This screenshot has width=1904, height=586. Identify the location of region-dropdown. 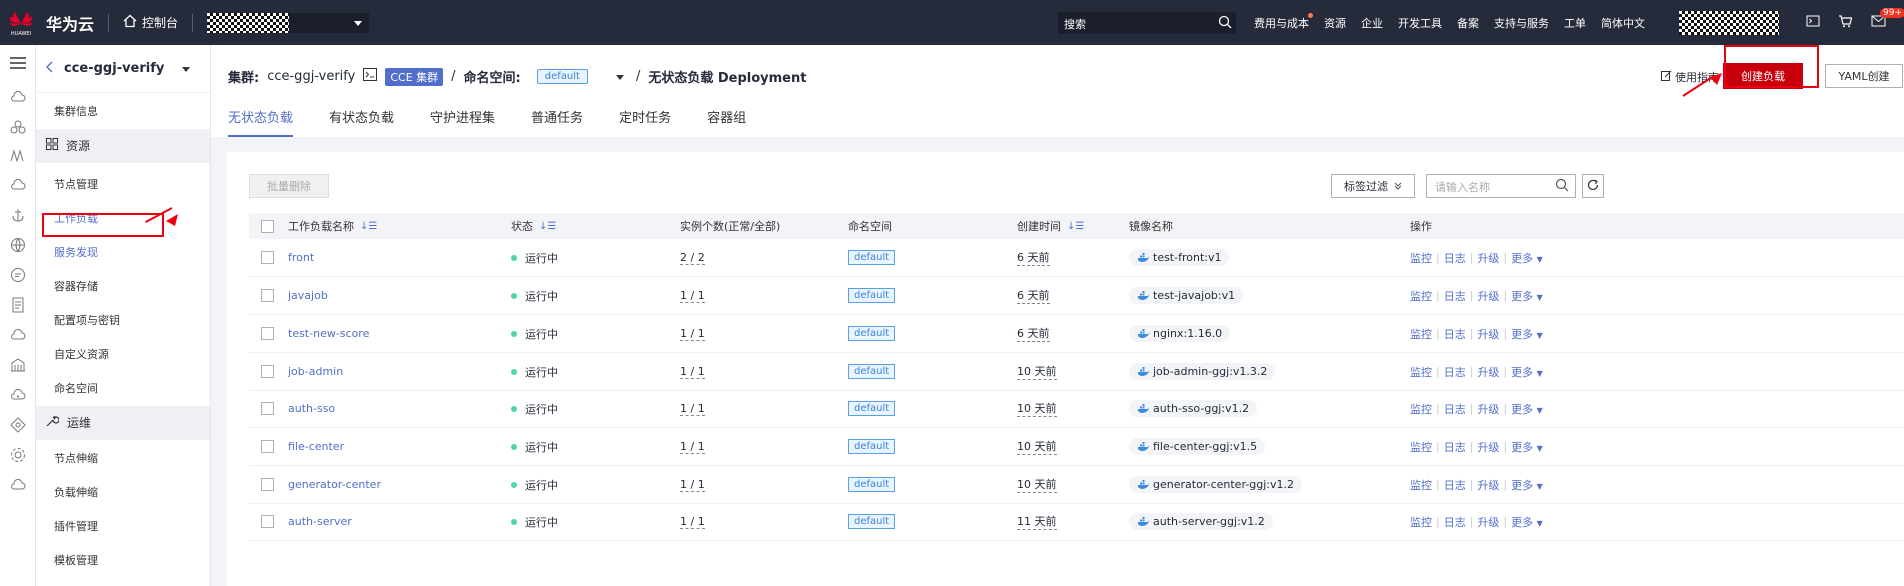
(329, 22).